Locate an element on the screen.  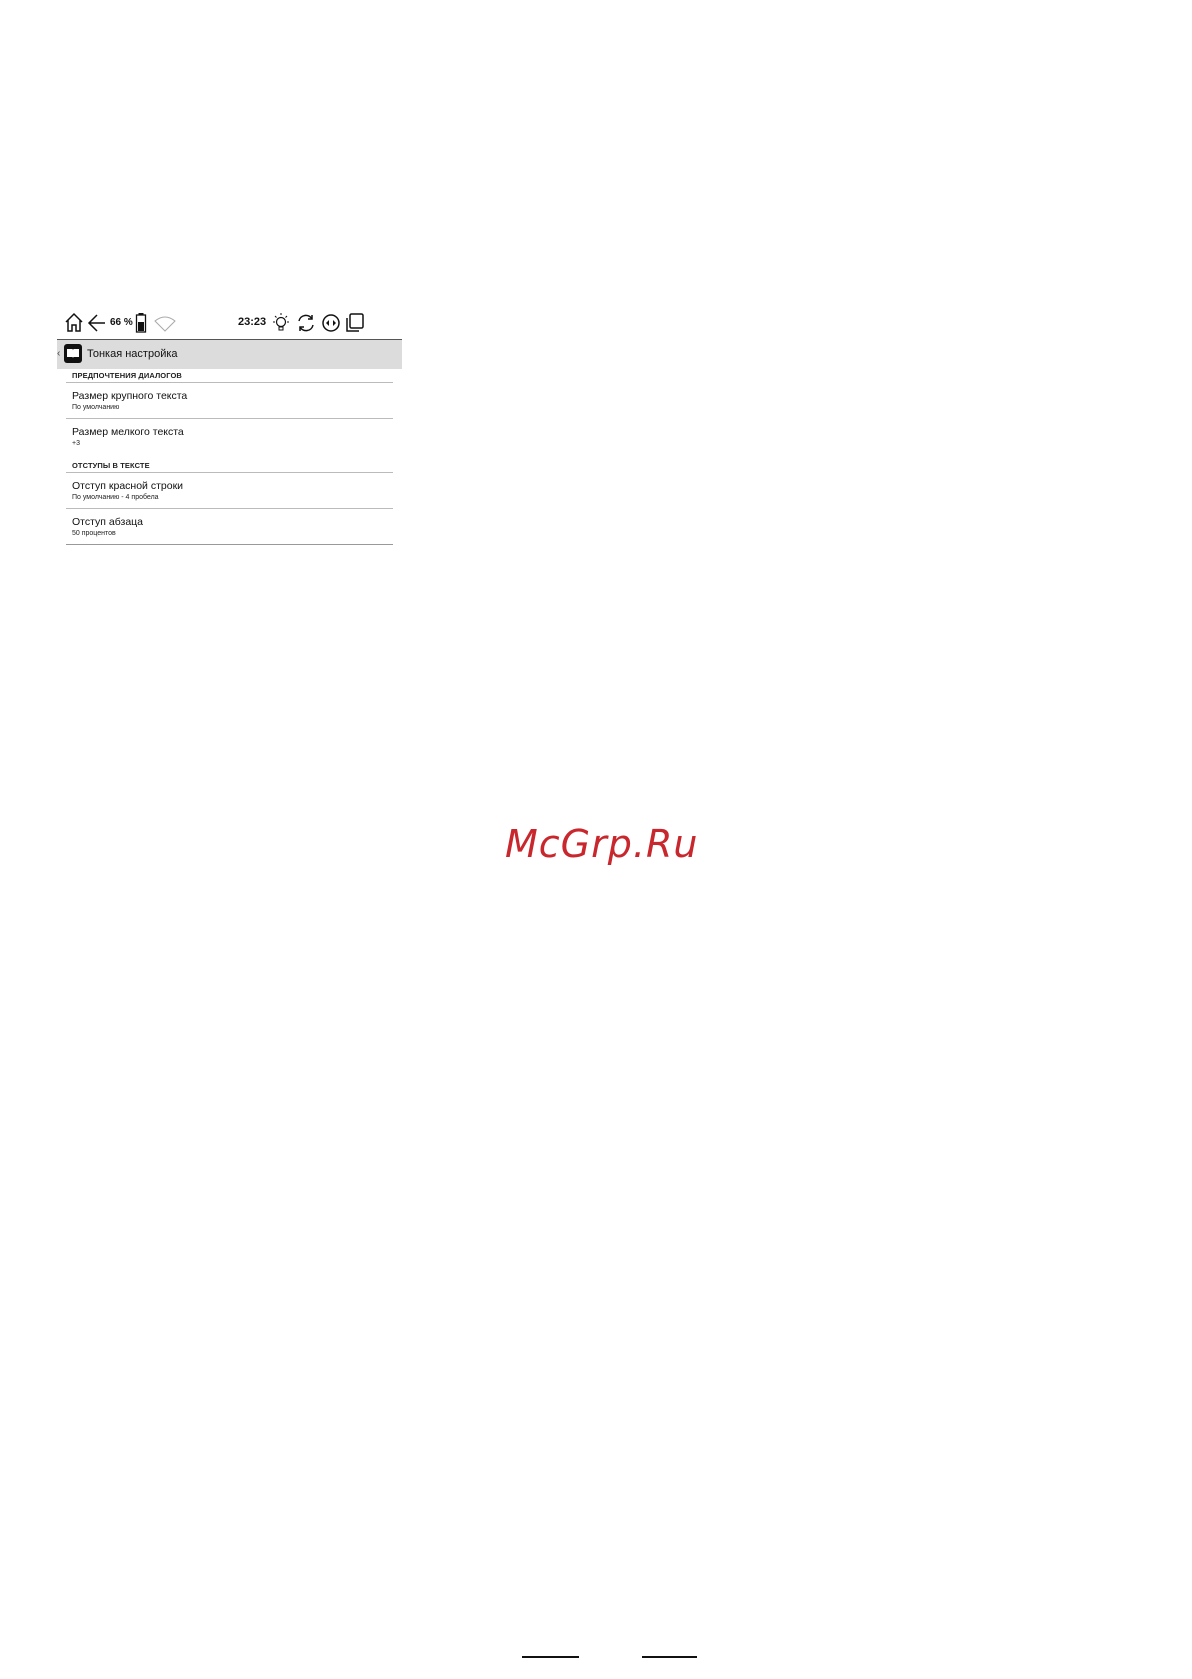
footer-divider-right is located at coordinates (669, 1657).